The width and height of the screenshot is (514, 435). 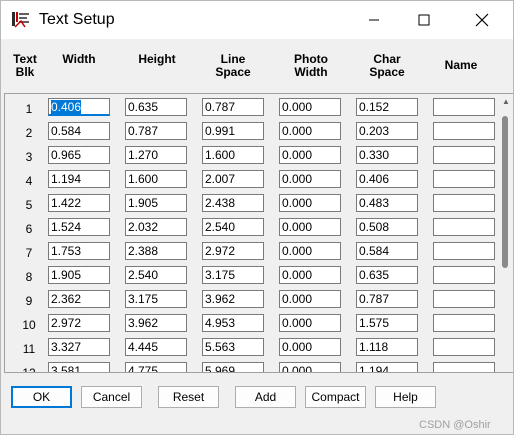 What do you see at coordinates (79, 275) in the screenshot?
I see `cell-width: 1.905` at bounding box center [79, 275].